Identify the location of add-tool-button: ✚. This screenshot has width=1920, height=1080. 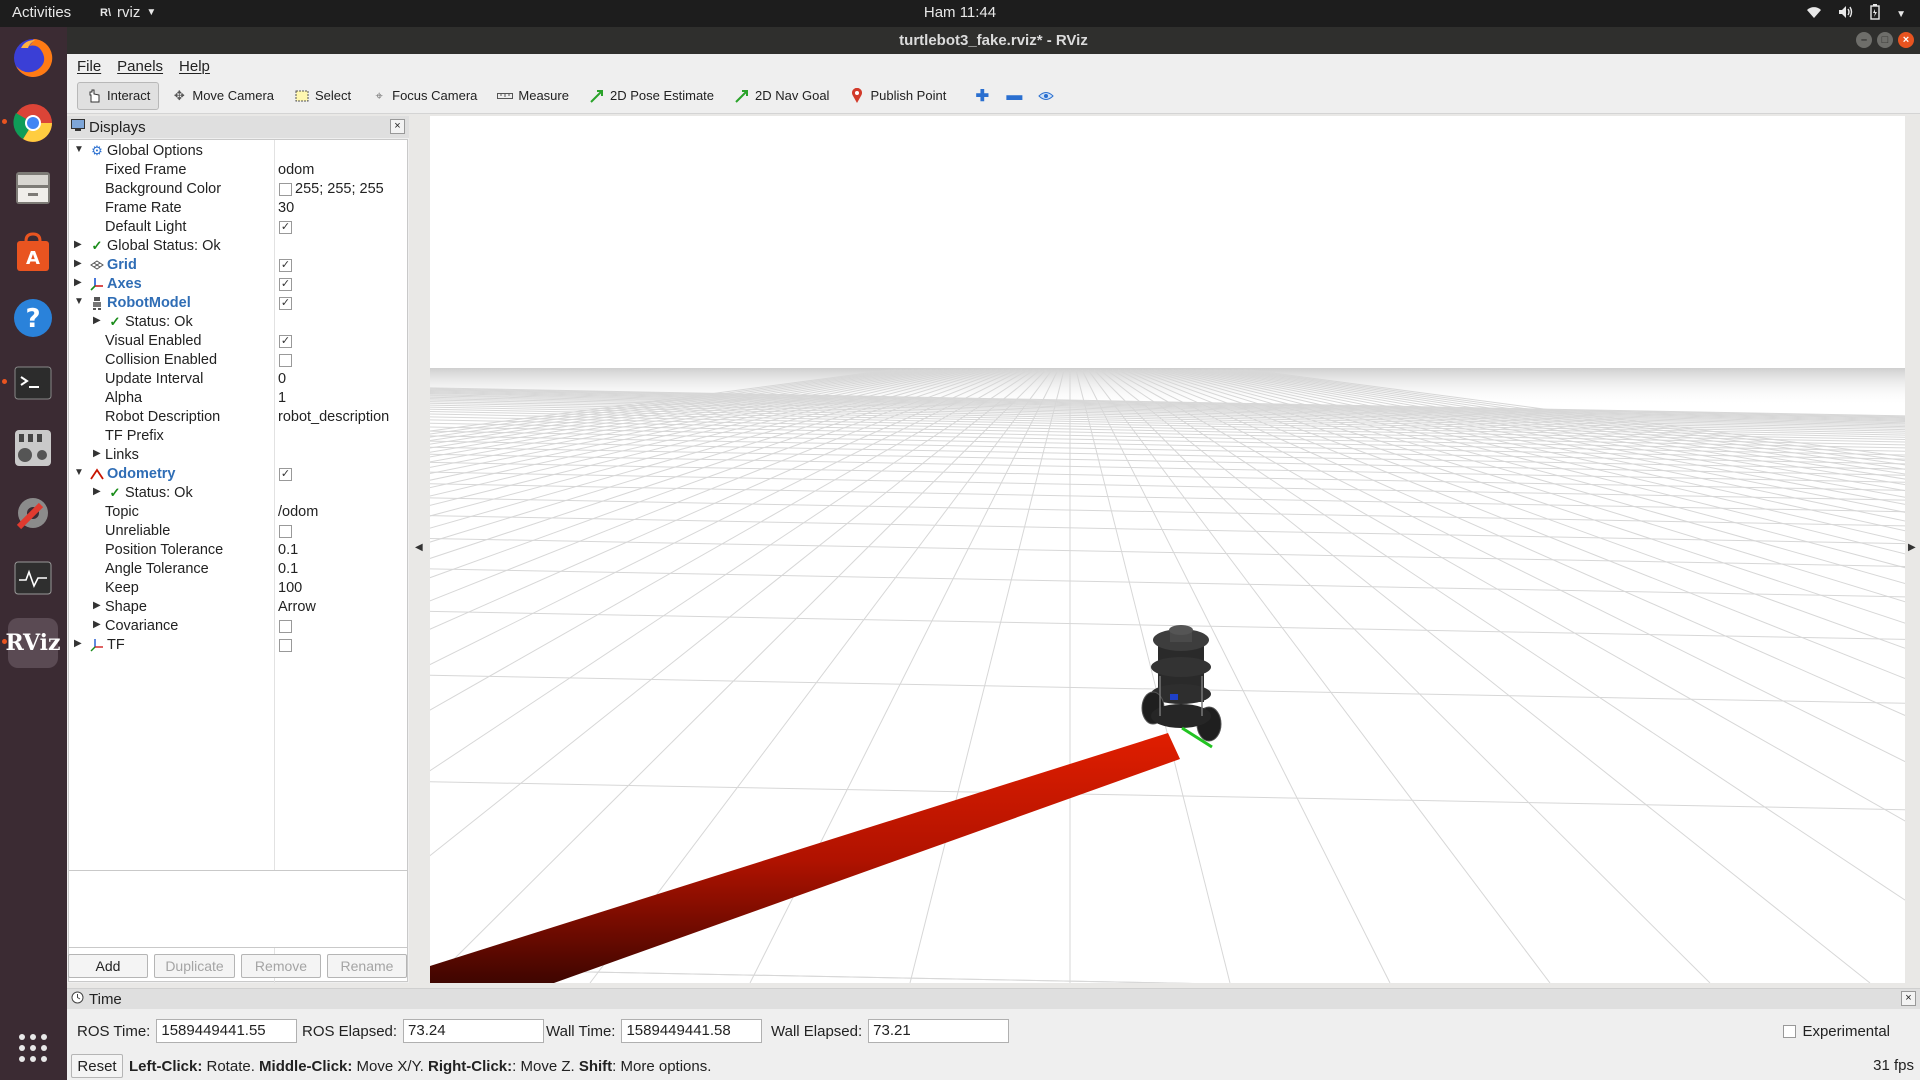
(982, 96).